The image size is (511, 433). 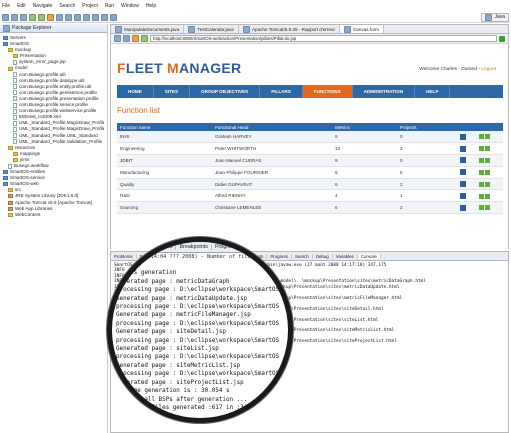 I want to click on logout-link: Logout, so click(x=488, y=69).